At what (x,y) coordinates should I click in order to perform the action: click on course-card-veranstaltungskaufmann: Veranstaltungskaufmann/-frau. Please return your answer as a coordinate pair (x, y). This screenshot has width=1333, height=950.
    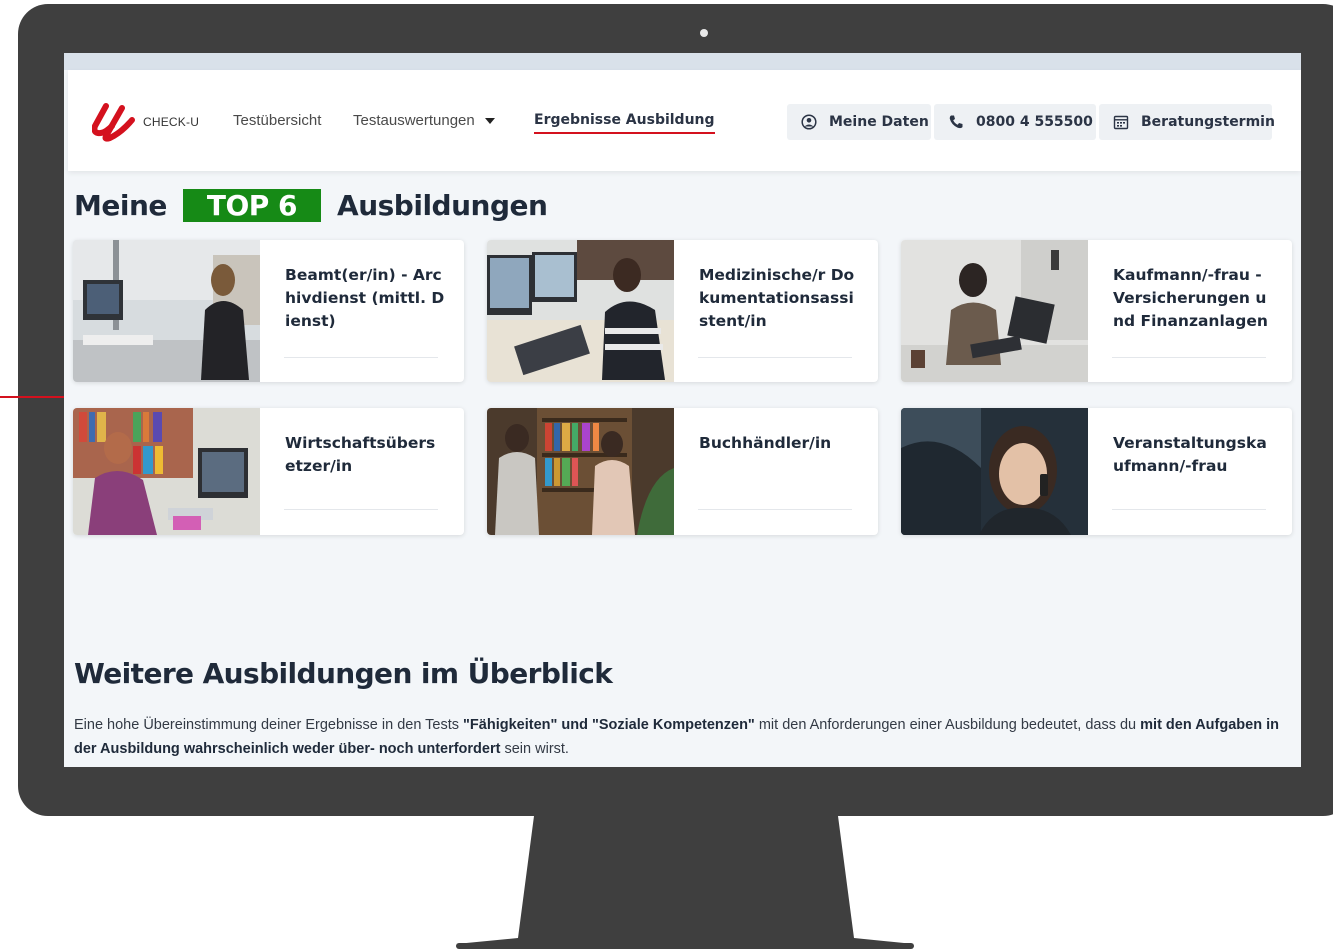
    Looking at the image, I should click on (1096, 471).